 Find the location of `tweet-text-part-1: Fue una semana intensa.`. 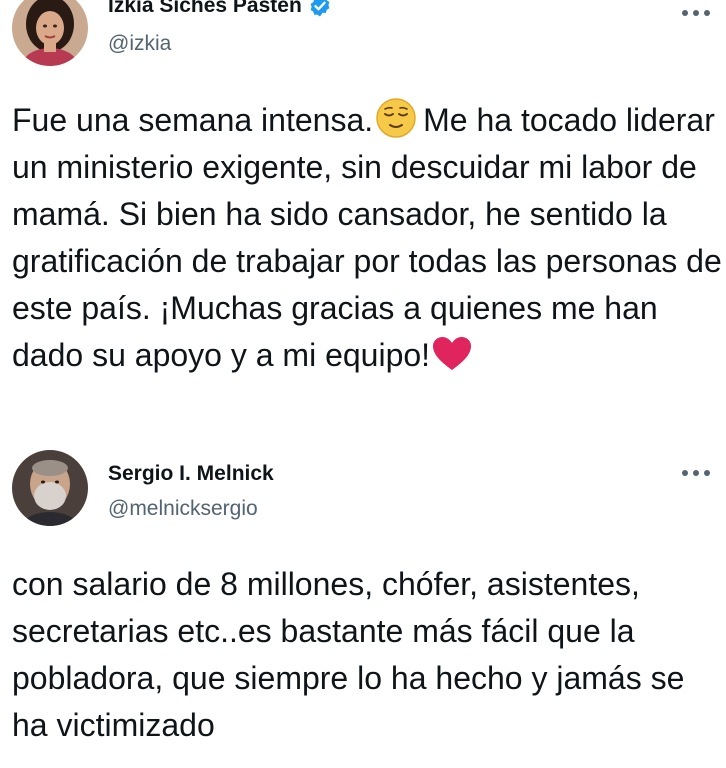

tweet-text-part-1: Fue una semana intensa. is located at coordinates (193, 120).